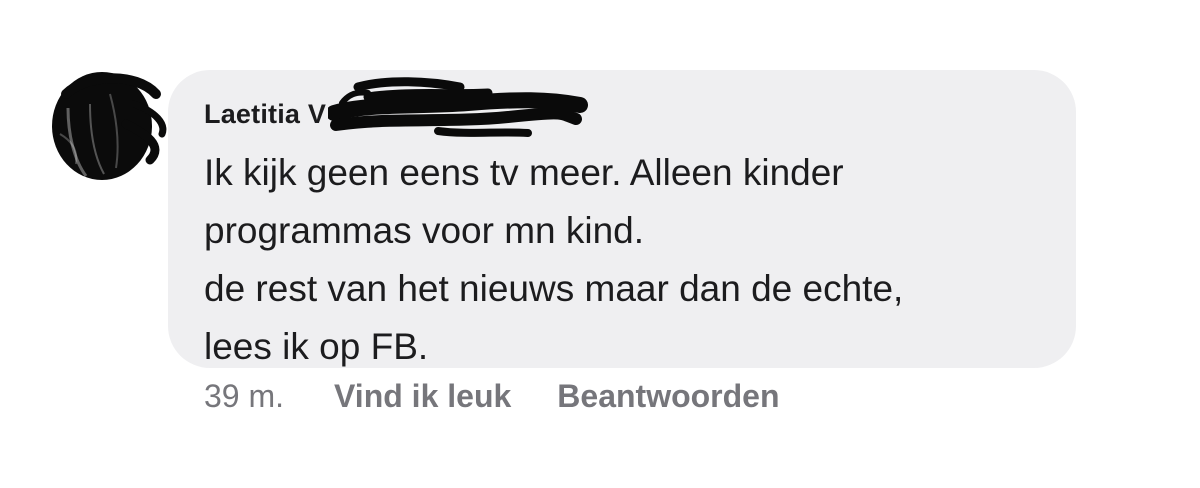 Image resolution: width=1200 pixels, height=488 pixels. Describe the element at coordinates (265, 114) in the screenshot. I see `author-name: Laetitia V` at that location.